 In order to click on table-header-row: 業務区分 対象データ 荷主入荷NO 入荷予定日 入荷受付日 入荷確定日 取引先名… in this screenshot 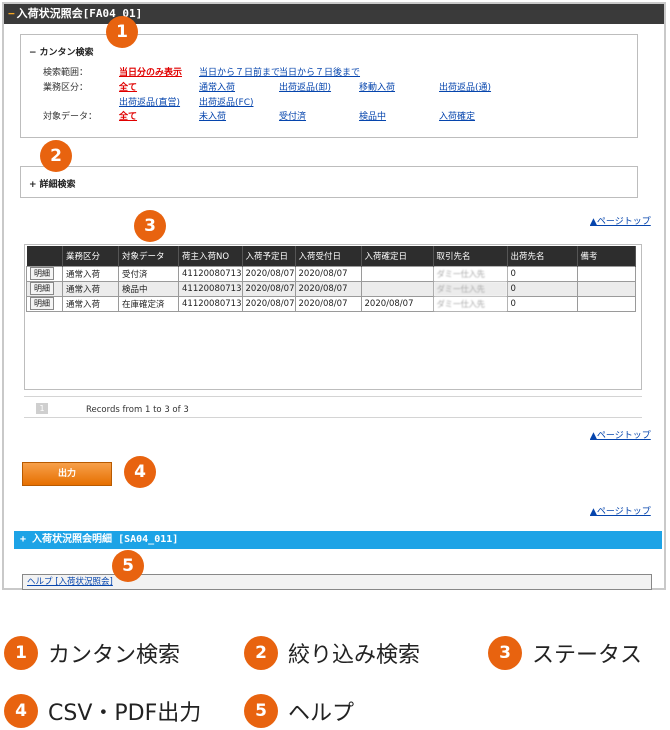, I will do `click(331, 256)`.